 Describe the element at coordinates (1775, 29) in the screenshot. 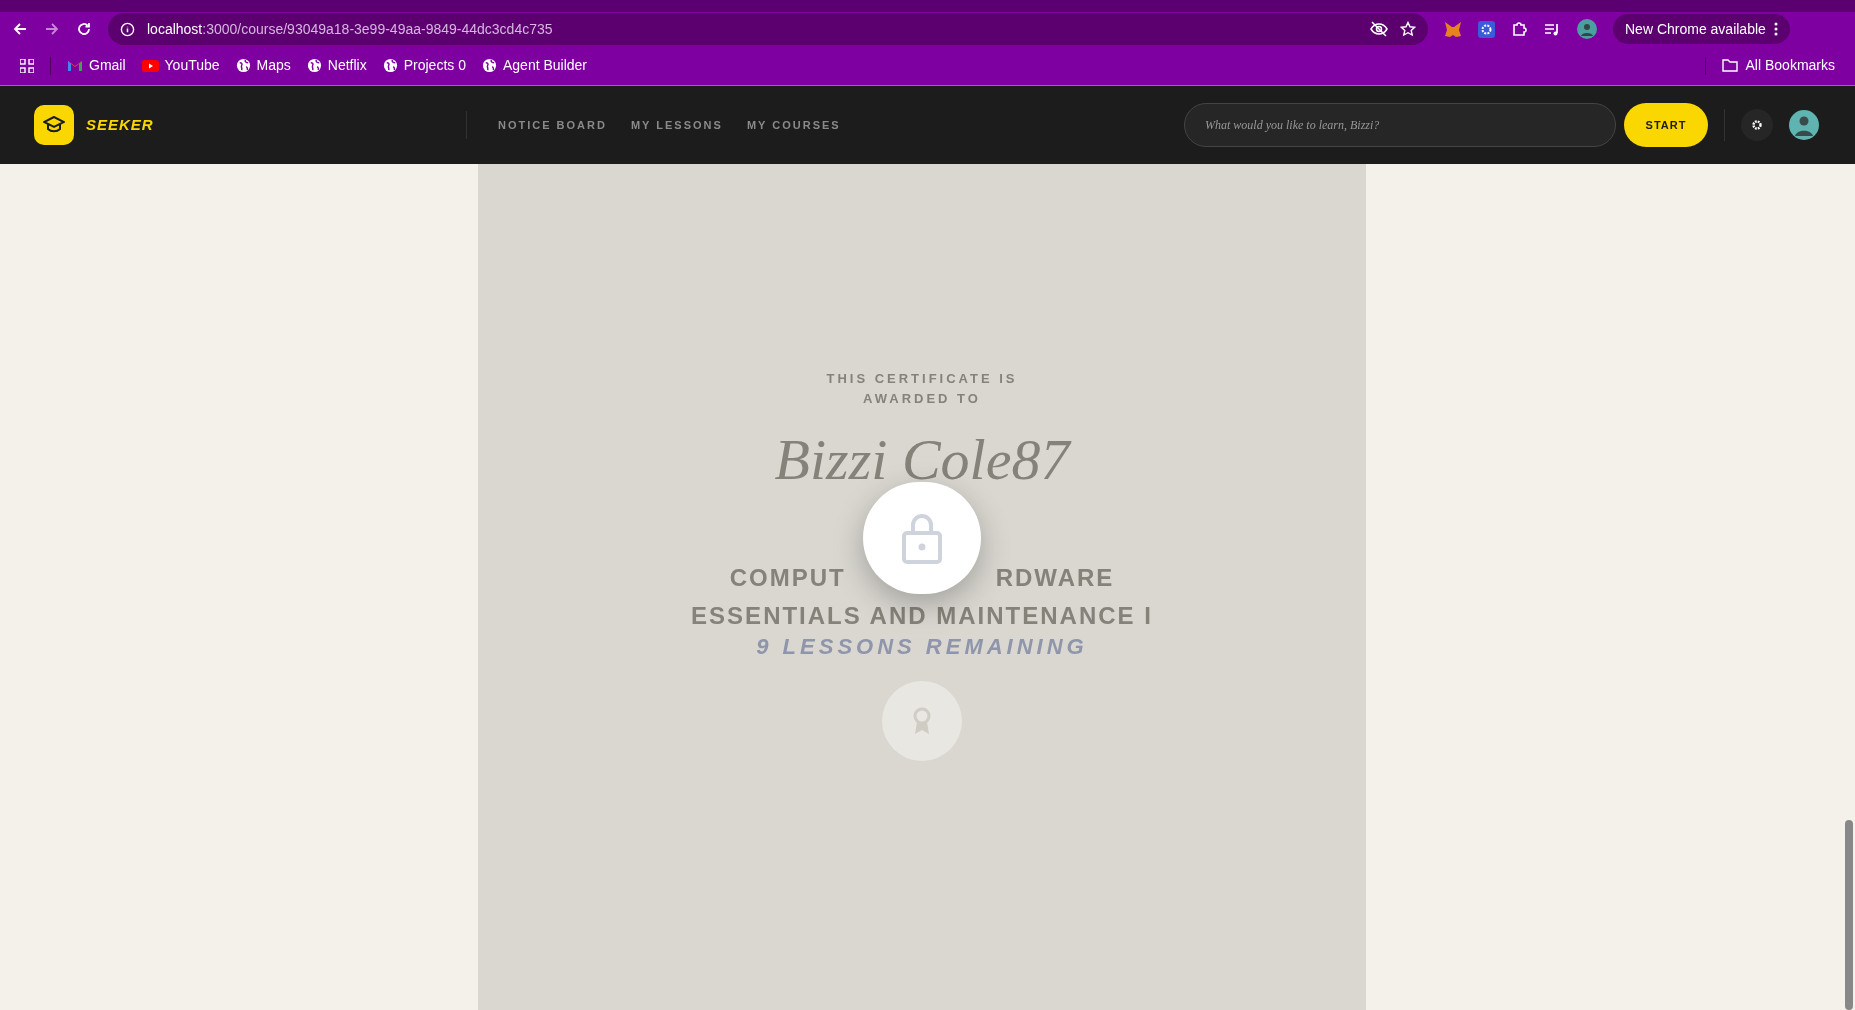

I see `more-icon` at that location.